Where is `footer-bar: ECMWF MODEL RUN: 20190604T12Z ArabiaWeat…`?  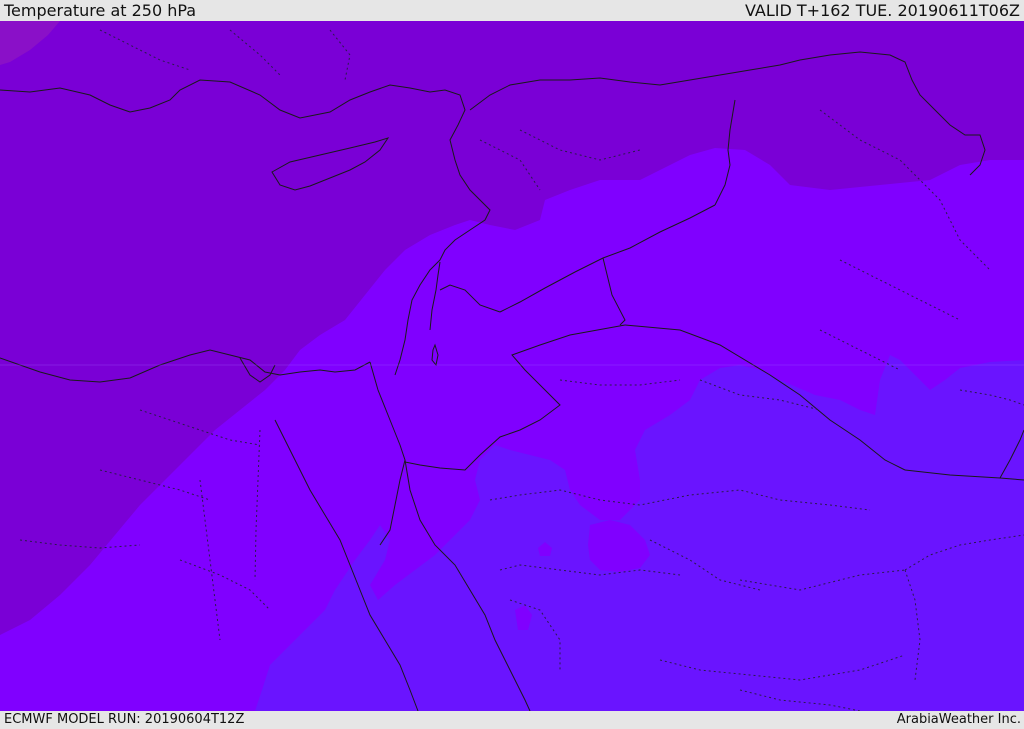
footer-bar: ECMWF MODEL RUN: 20190604T12Z ArabiaWeat… is located at coordinates (512, 720).